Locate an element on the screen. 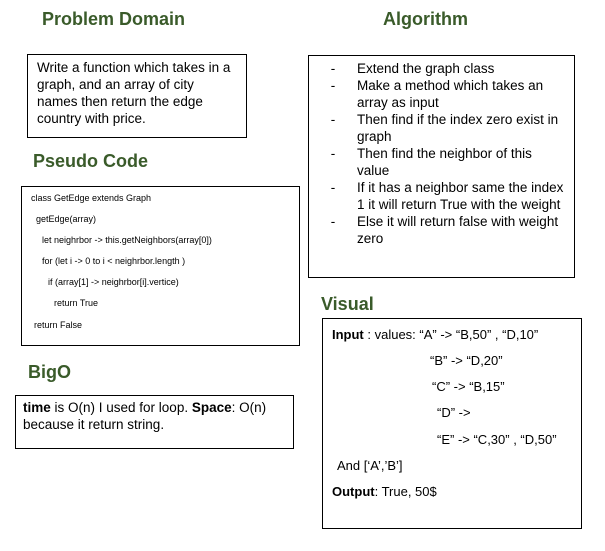 The image size is (605, 551). algorithm-heading: Algorithm is located at coordinates (425, 19).